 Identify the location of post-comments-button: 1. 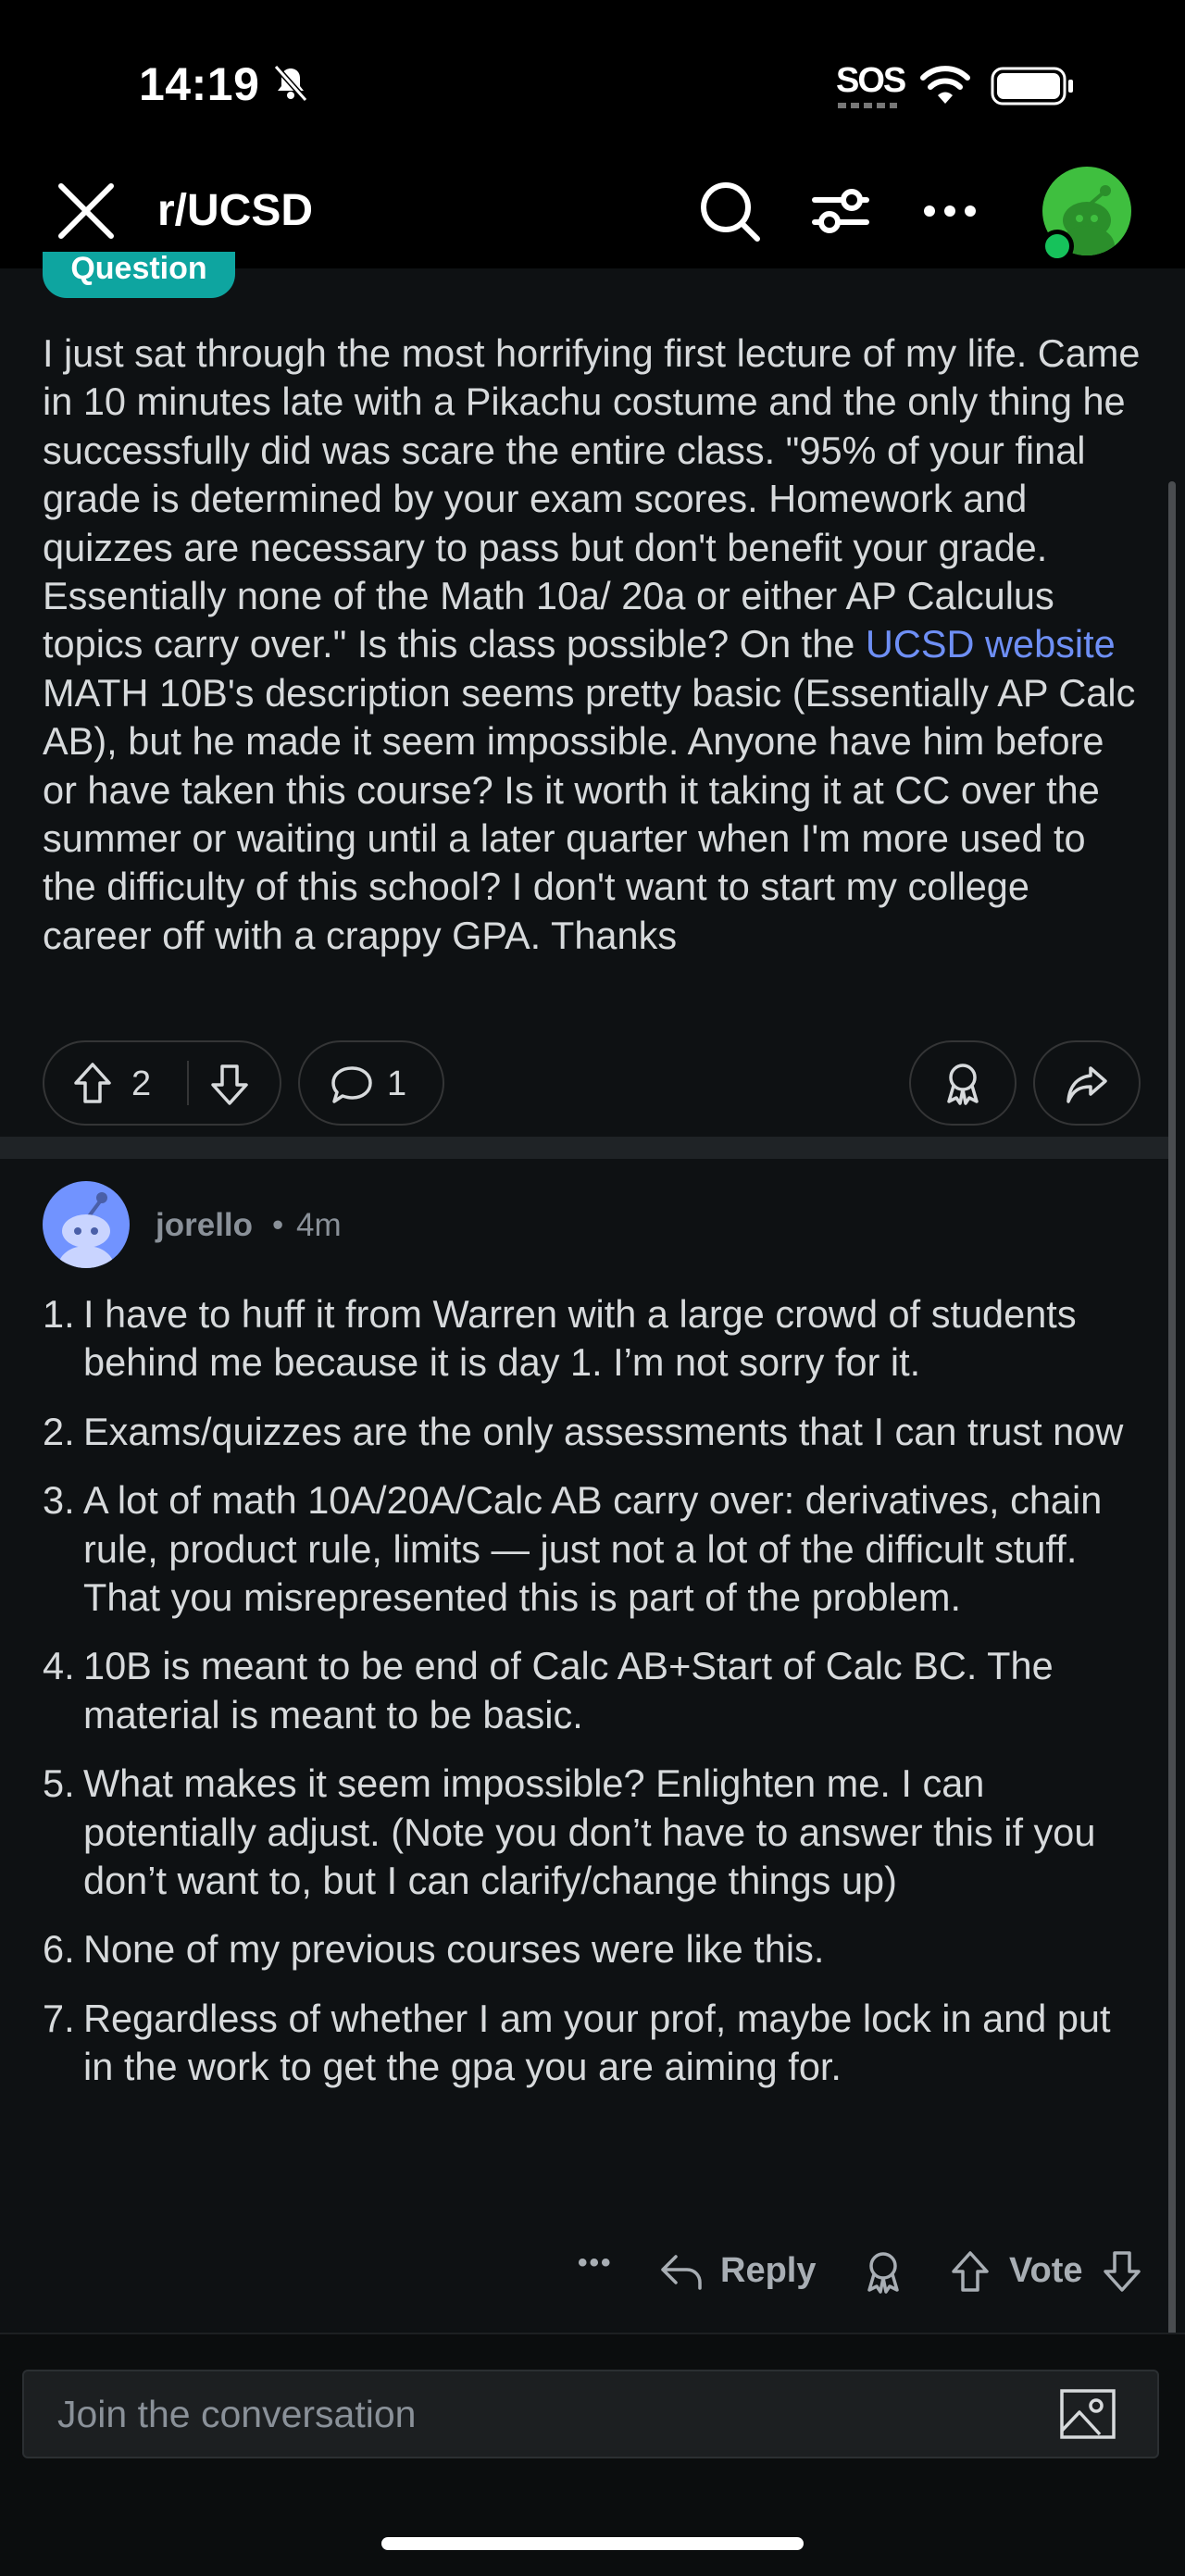
(371, 1083).